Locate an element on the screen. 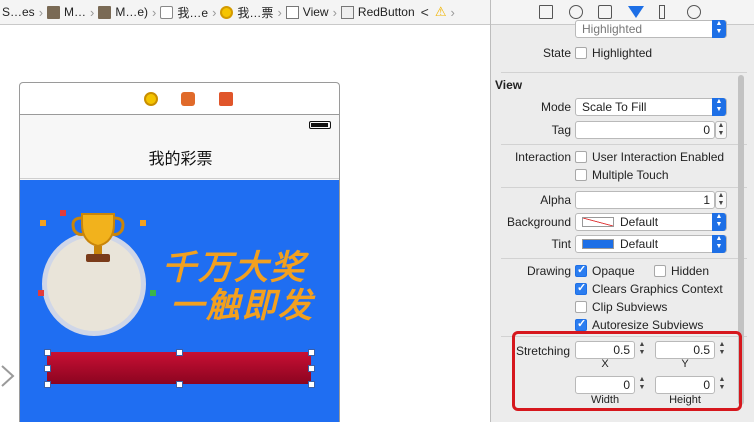  clip-subviews-row: Clip Subviews is located at coordinates (622, 307).